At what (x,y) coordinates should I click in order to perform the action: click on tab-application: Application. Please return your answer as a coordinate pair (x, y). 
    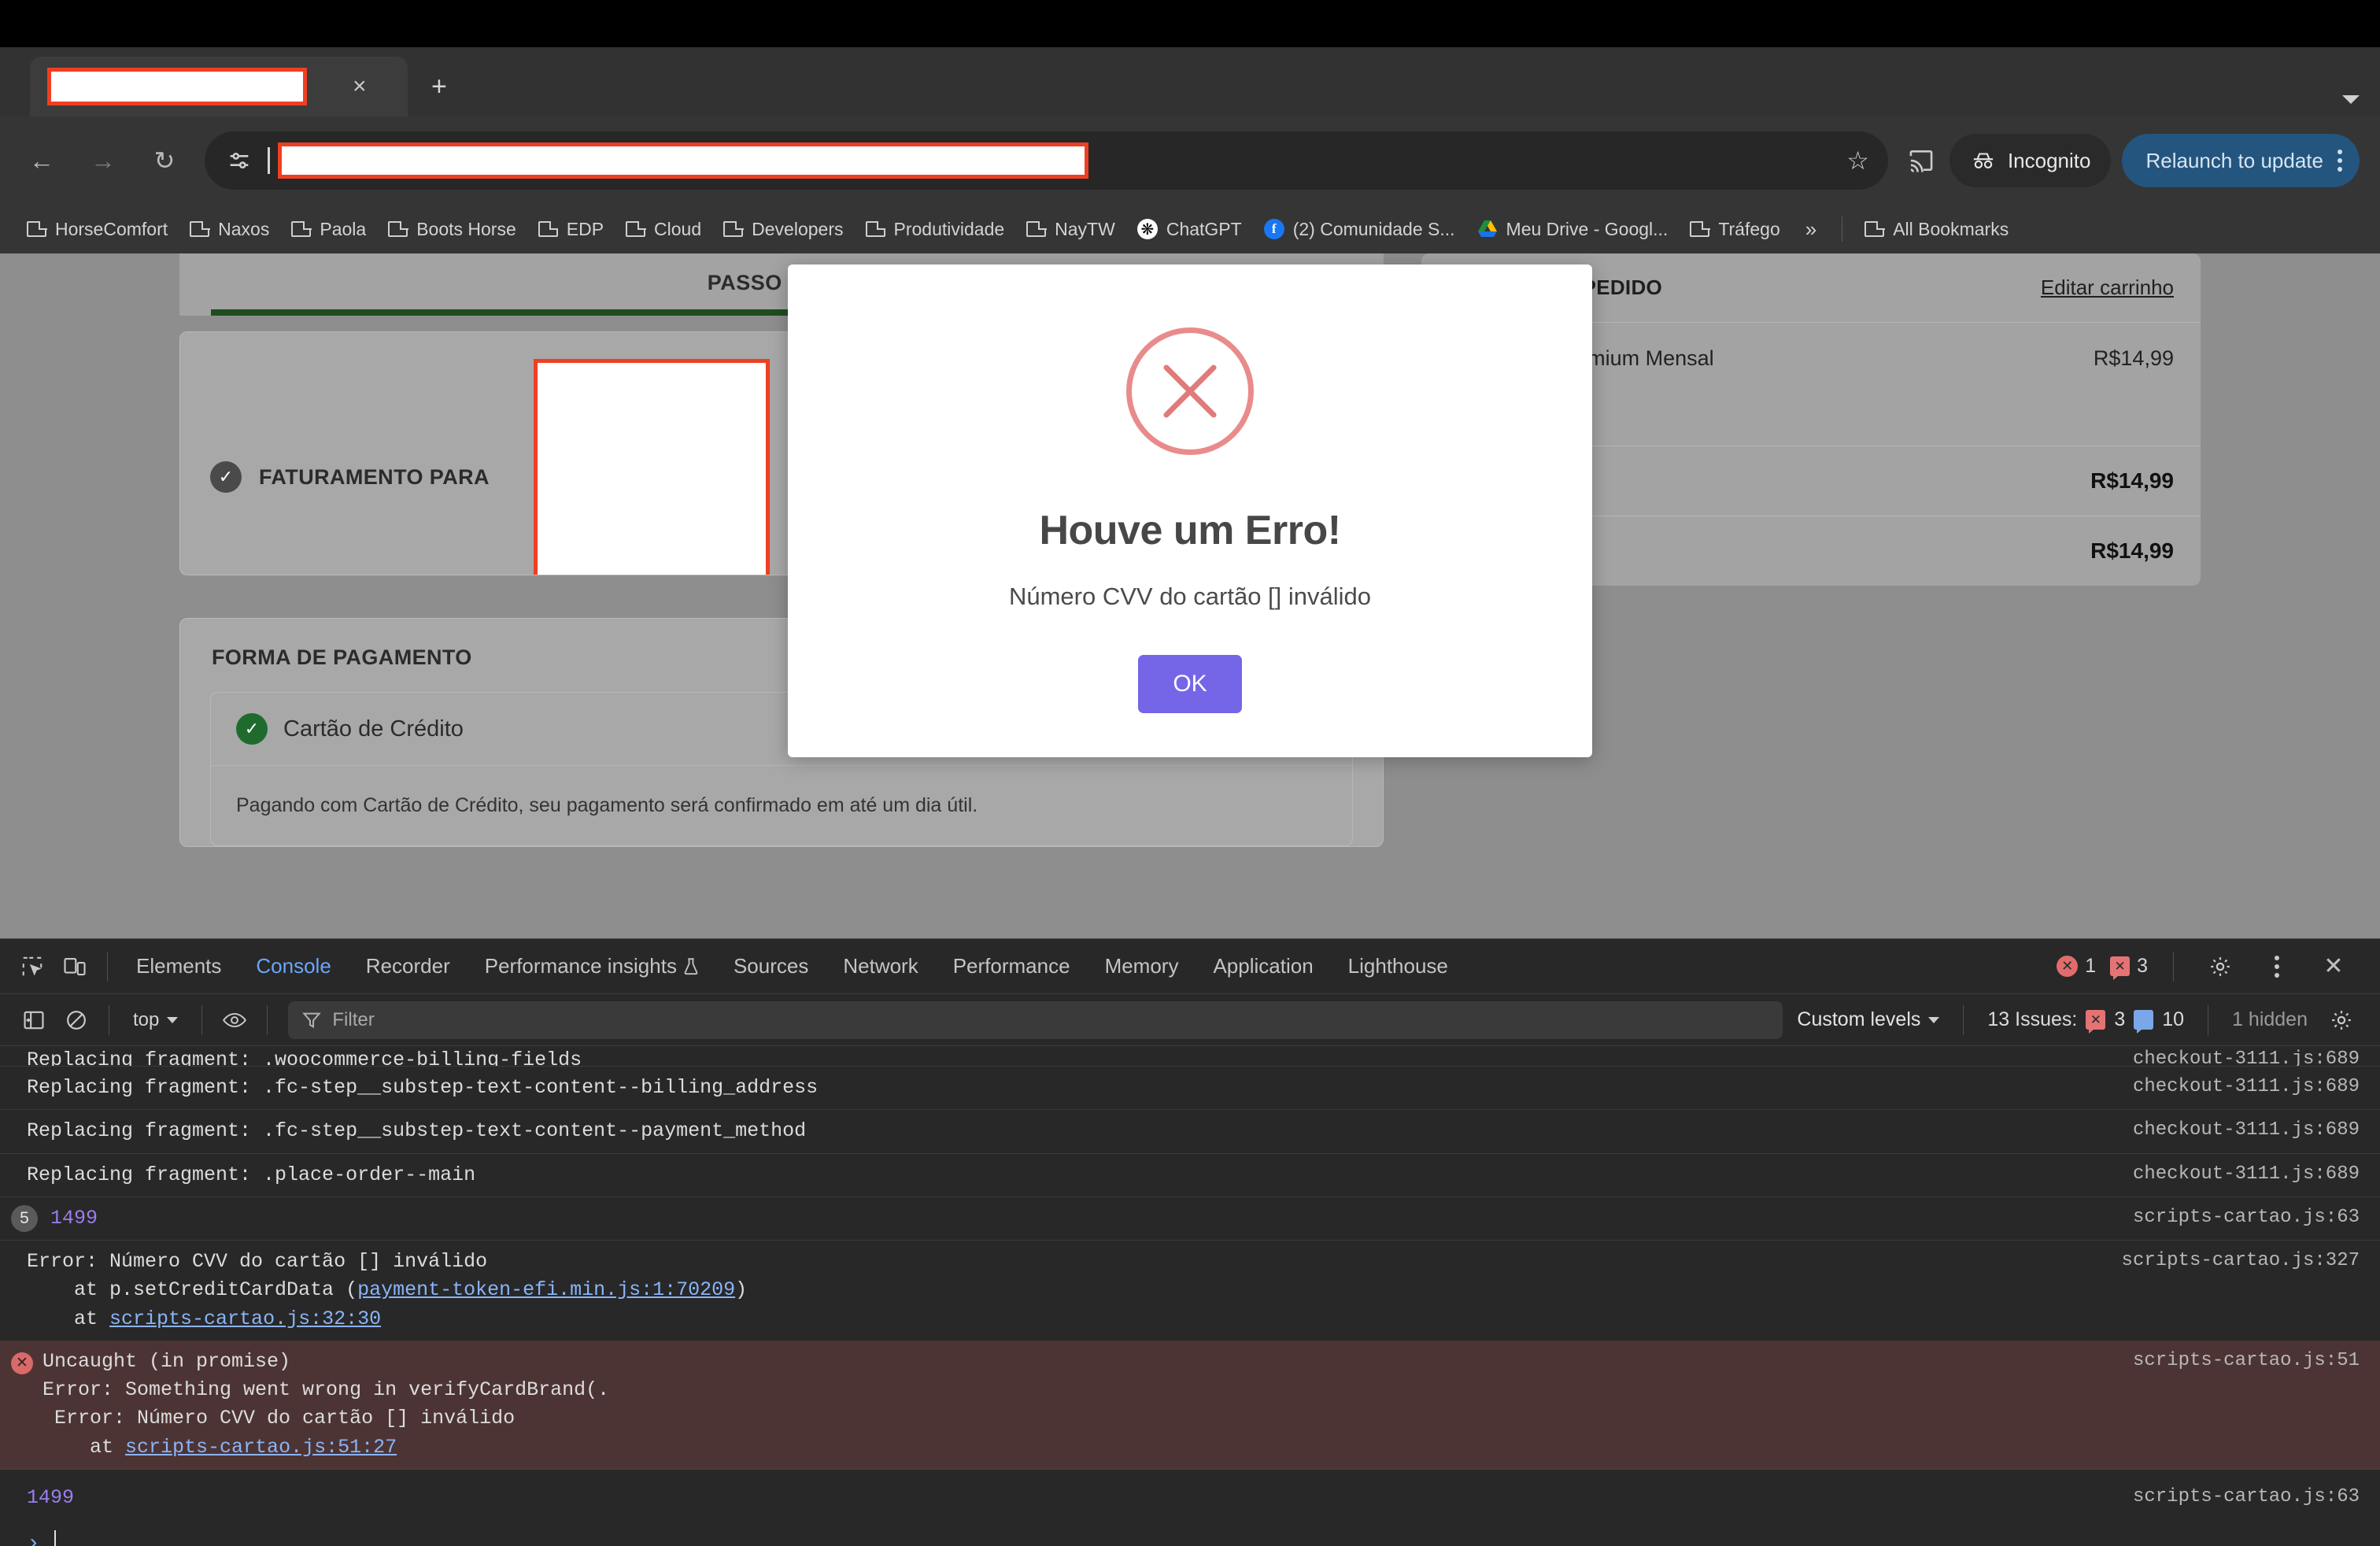
    Looking at the image, I should click on (1263, 967).